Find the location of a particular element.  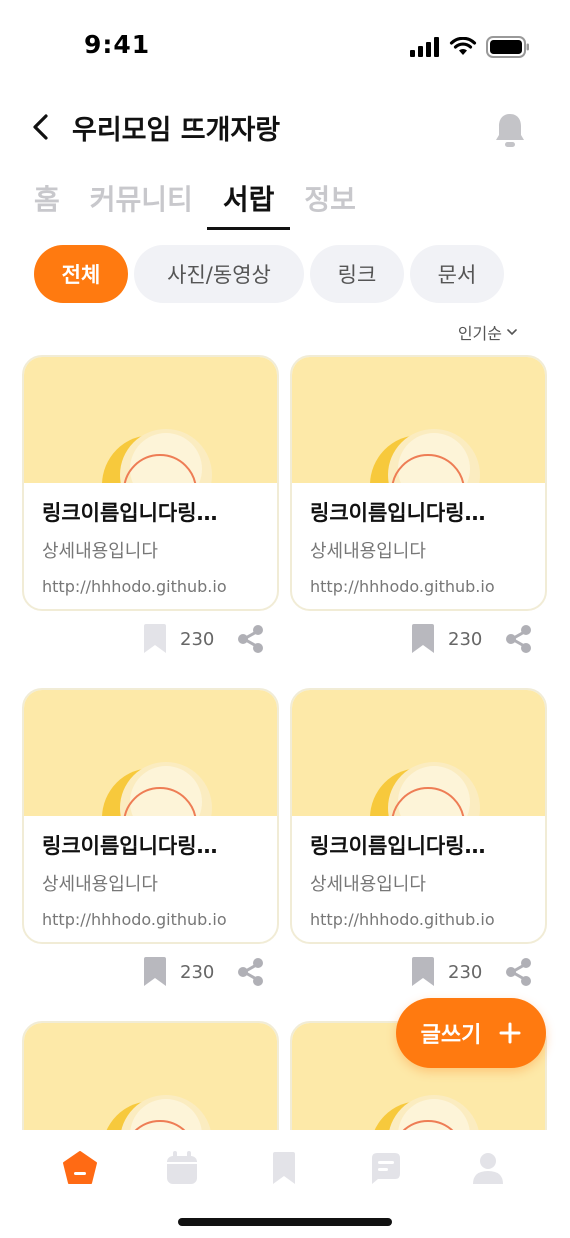

write-post-button: 글쓰기 is located at coordinates (471, 1033).